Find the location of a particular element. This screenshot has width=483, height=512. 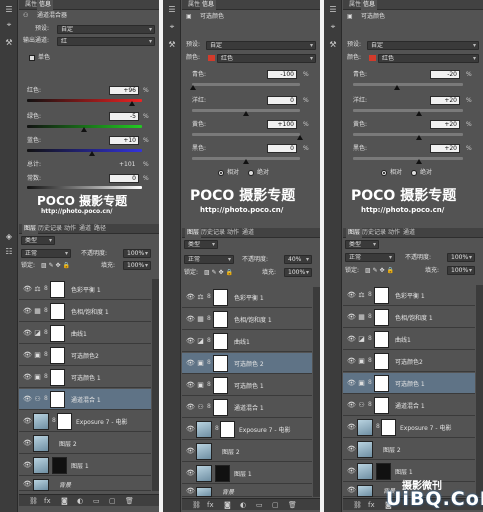

adjust-icon: ☰ is located at coordinates (172, 10).